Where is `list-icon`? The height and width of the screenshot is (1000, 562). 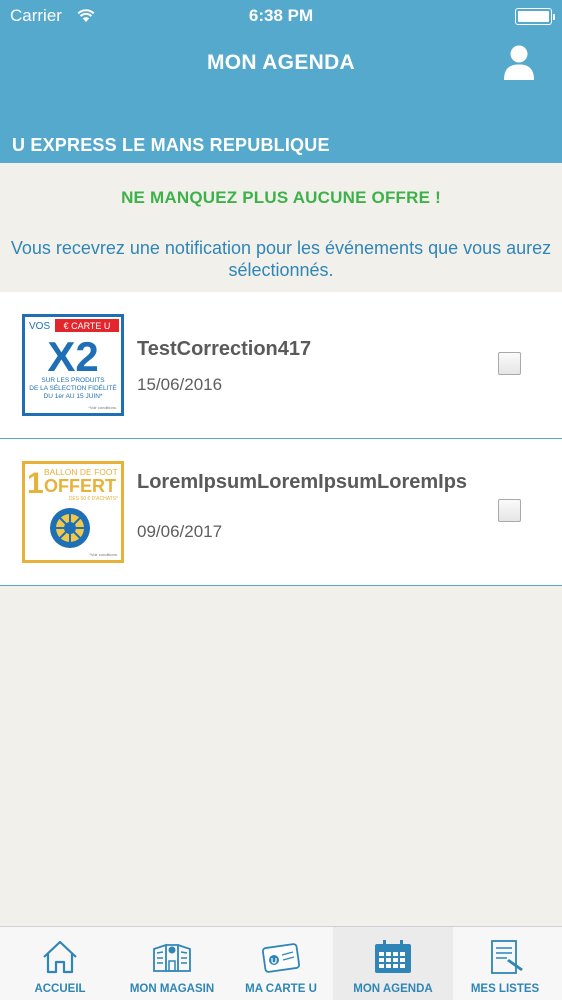
list-icon is located at coordinates (507, 957).